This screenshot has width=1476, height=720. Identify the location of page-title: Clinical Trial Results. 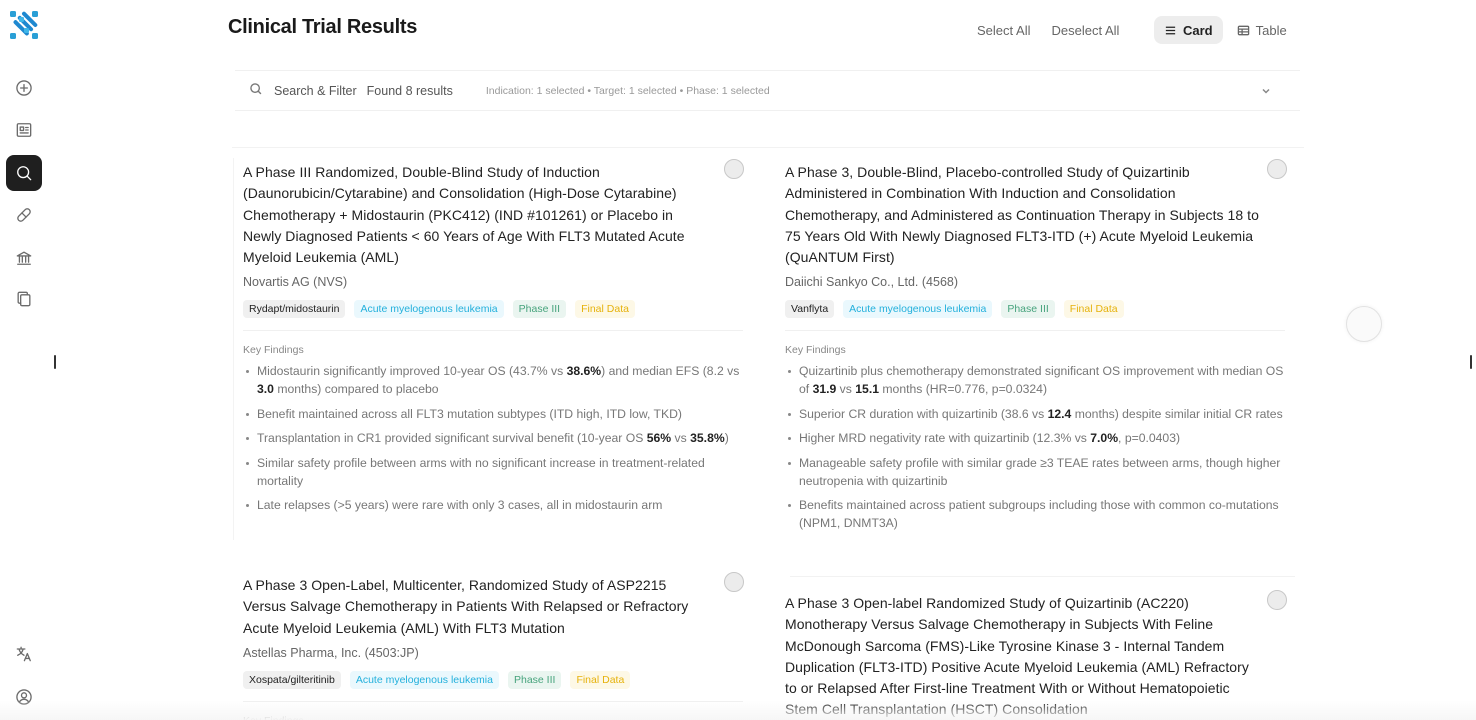
(323, 27).